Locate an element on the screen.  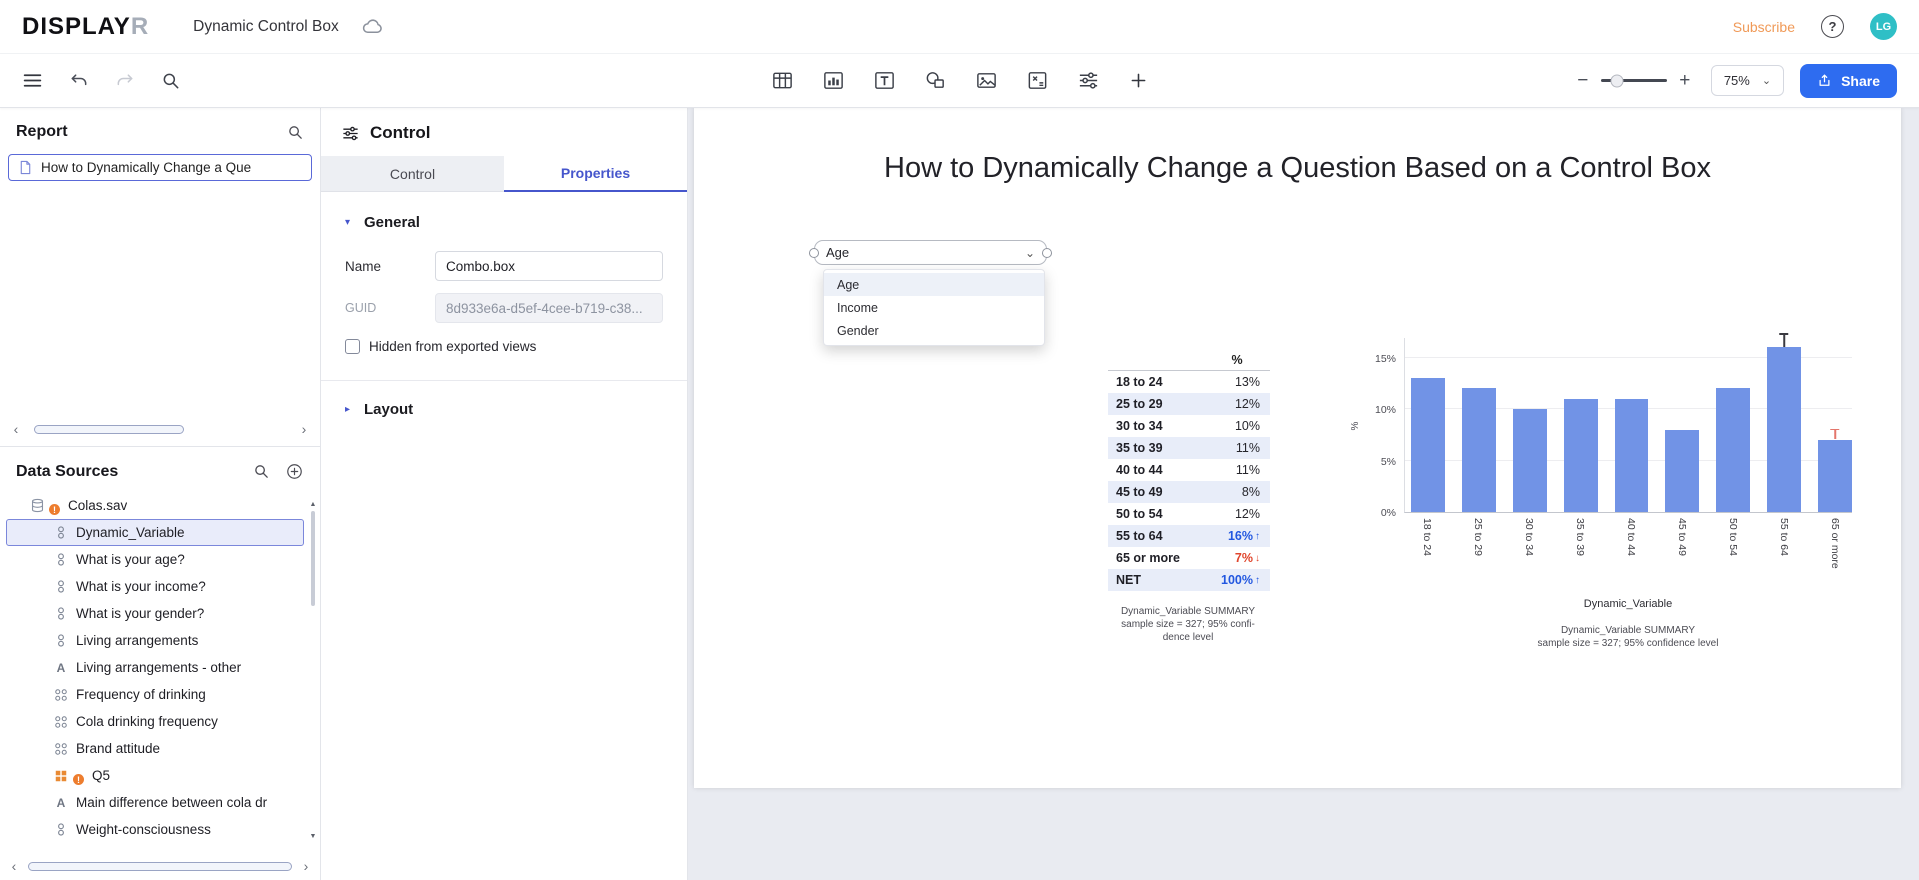
datasource-item-main-difference-between-cola-dr: A Main difference between cola dr is located at coordinates (155, 802).